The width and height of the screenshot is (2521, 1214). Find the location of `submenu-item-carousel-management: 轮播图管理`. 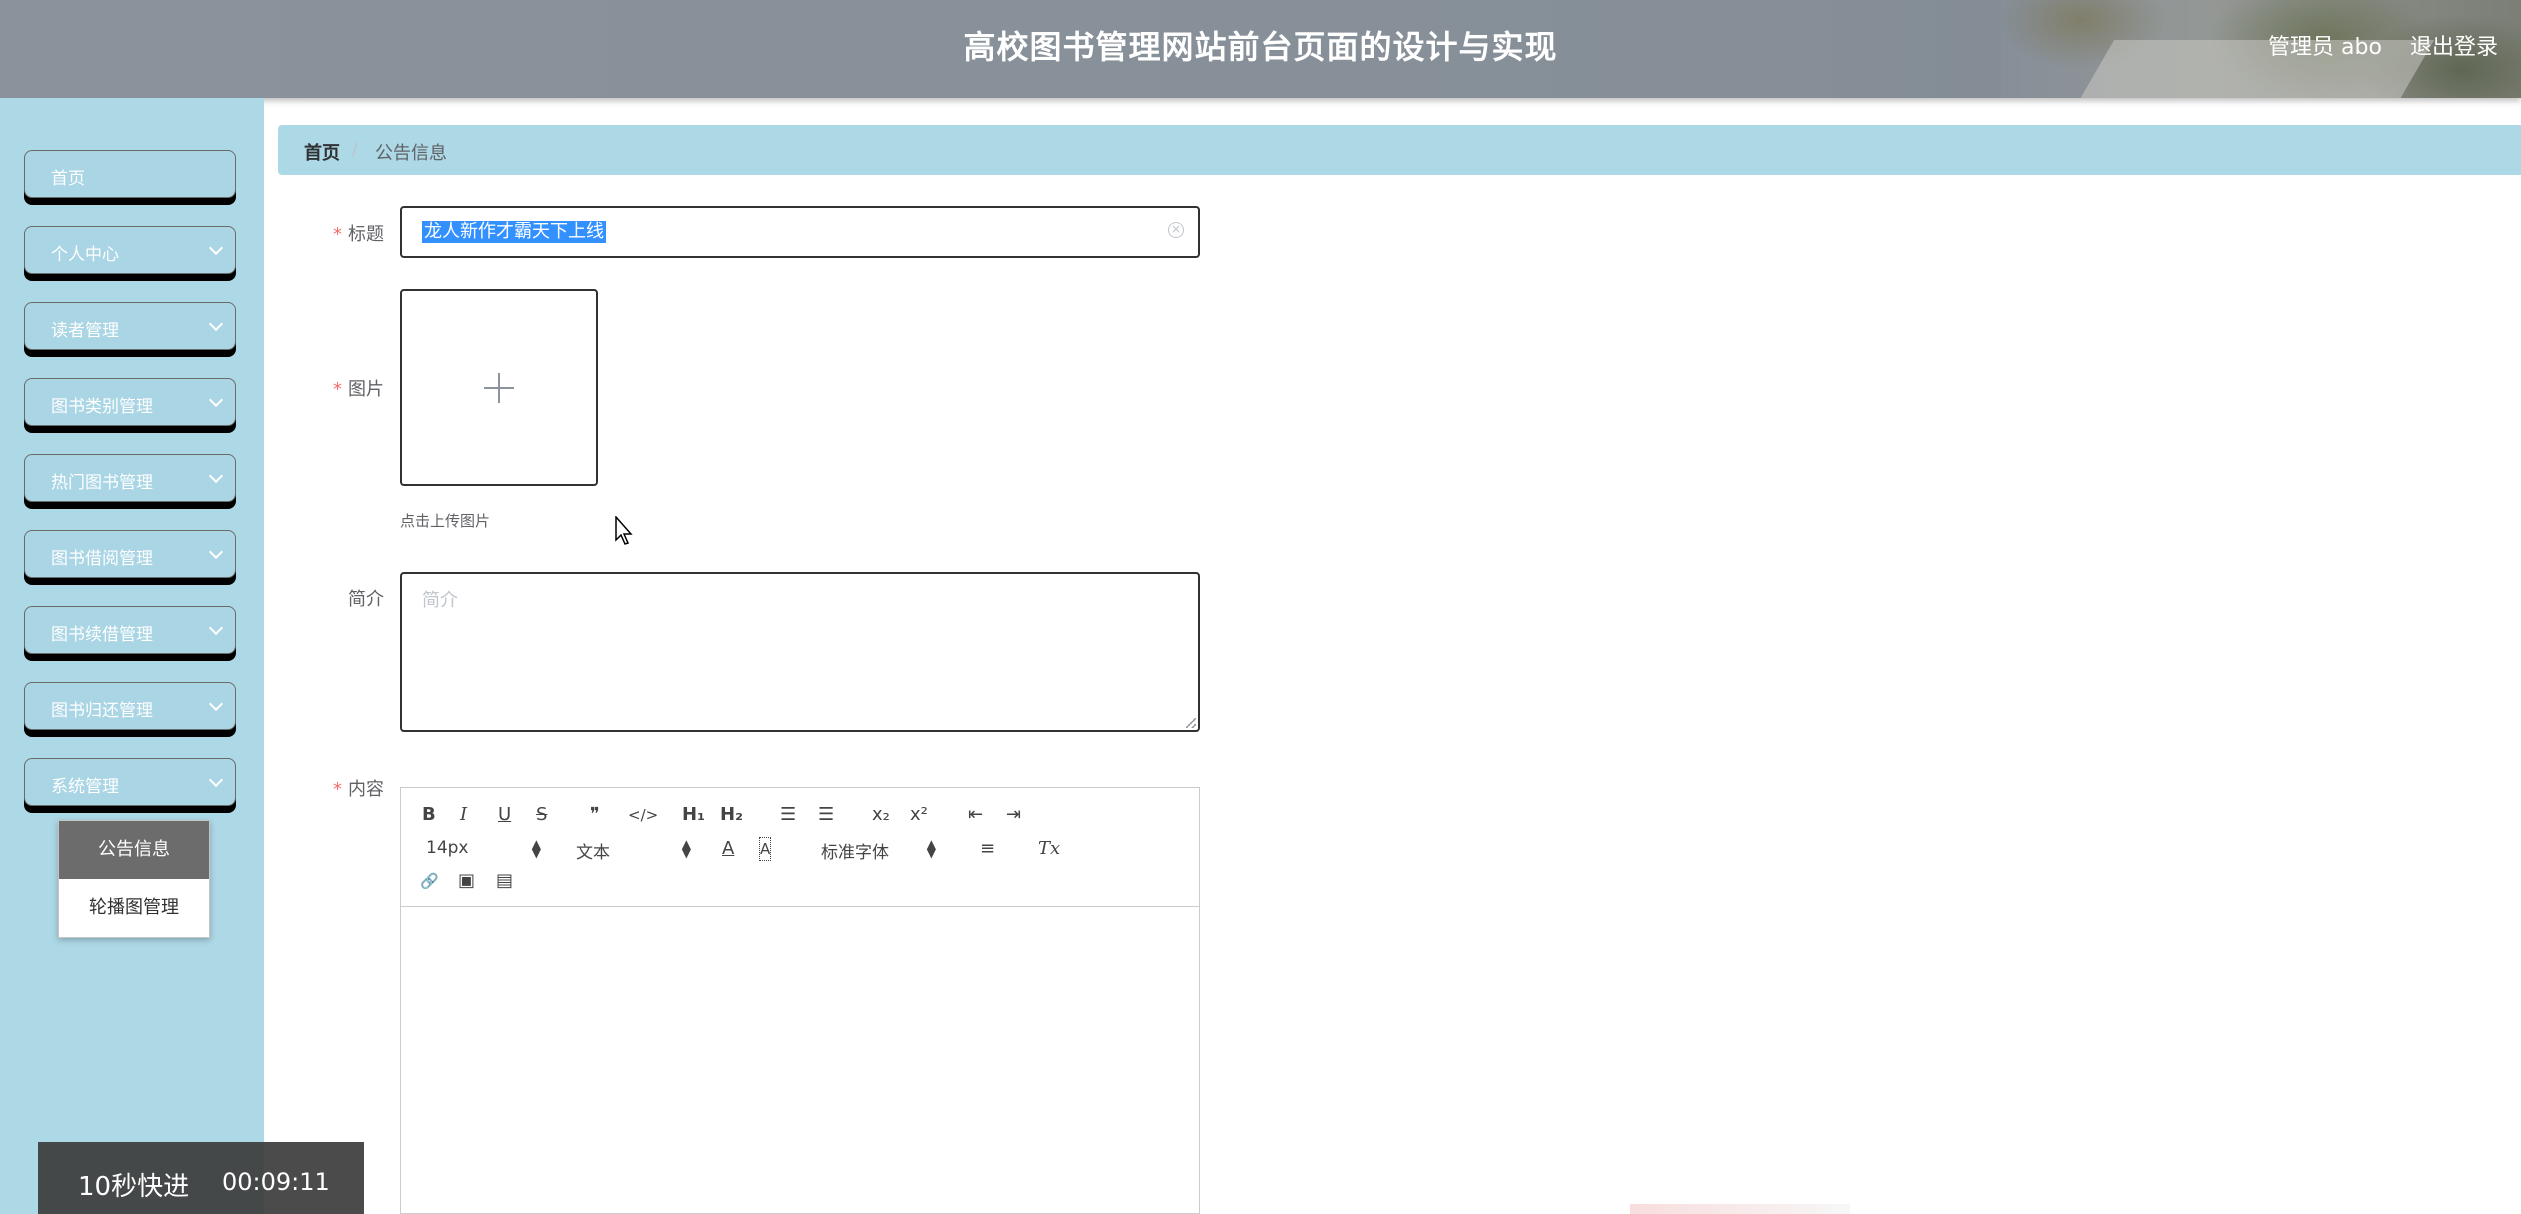

submenu-item-carousel-management: 轮播图管理 is located at coordinates (134, 908).